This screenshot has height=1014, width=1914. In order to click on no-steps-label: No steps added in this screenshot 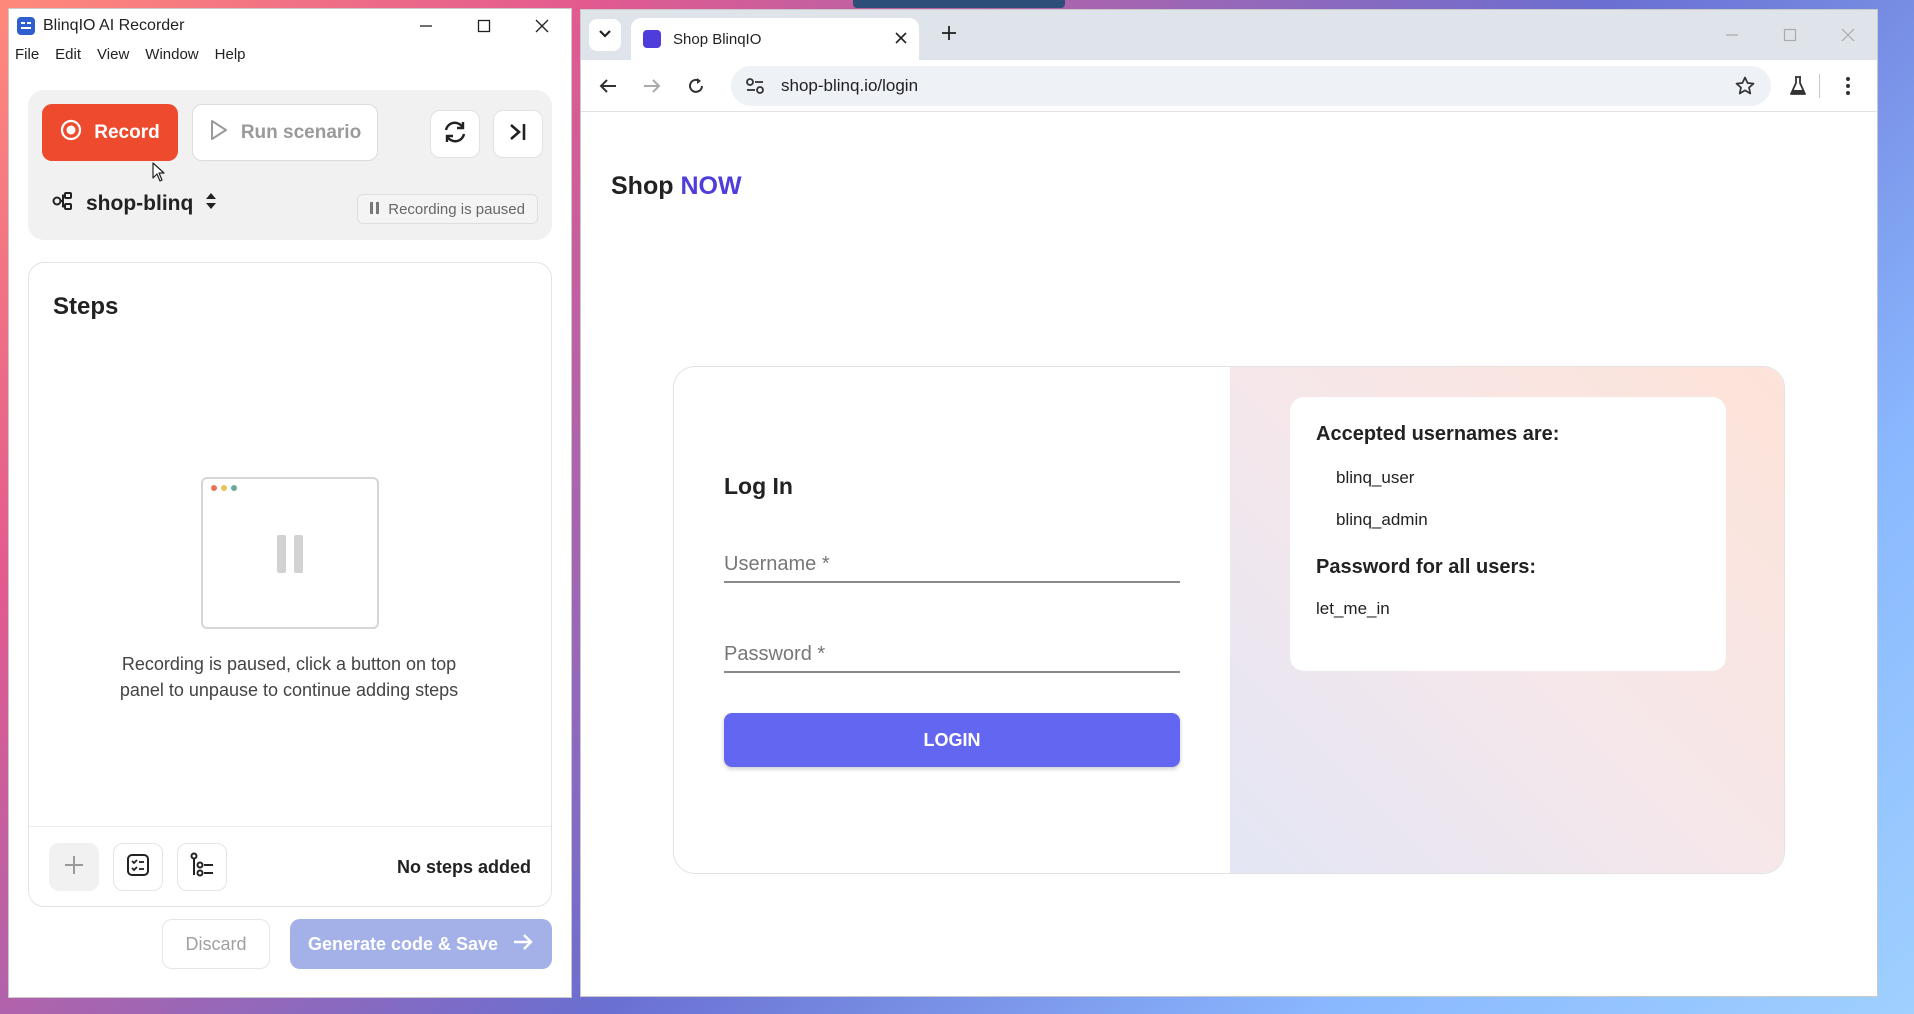, I will do `click(463, 867)`.